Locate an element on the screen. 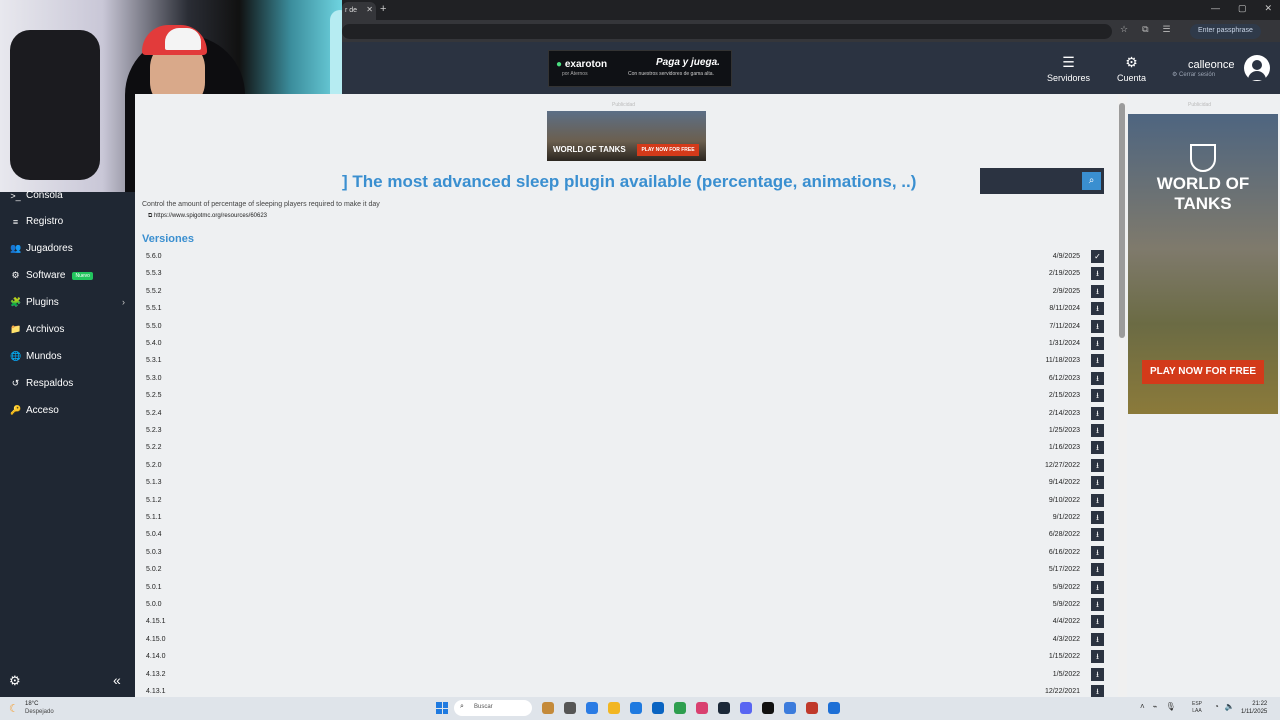 Image resolution: width=1280 pixels, height=720 pixels. microphone-icon: 🎙 is located at coordinates (1171, 706).